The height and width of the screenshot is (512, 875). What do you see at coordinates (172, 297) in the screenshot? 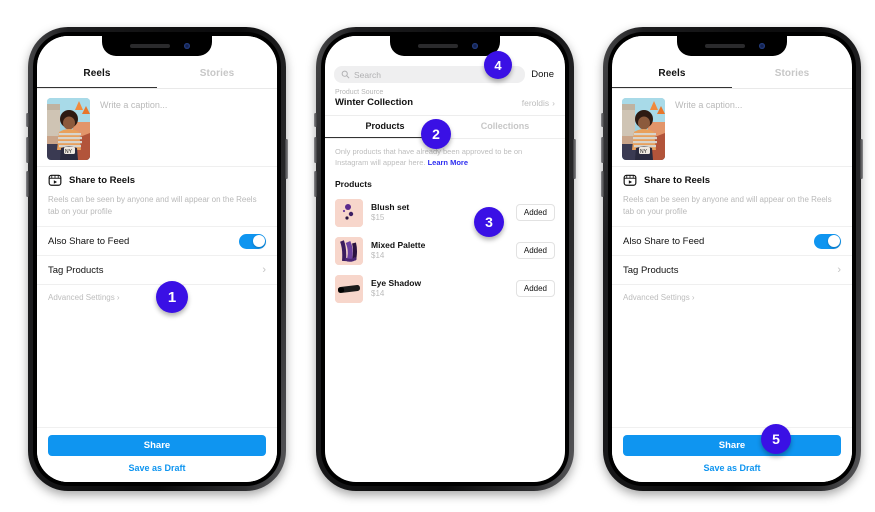
I see `step-badge-1: 1` at bounding box center [172, 297].